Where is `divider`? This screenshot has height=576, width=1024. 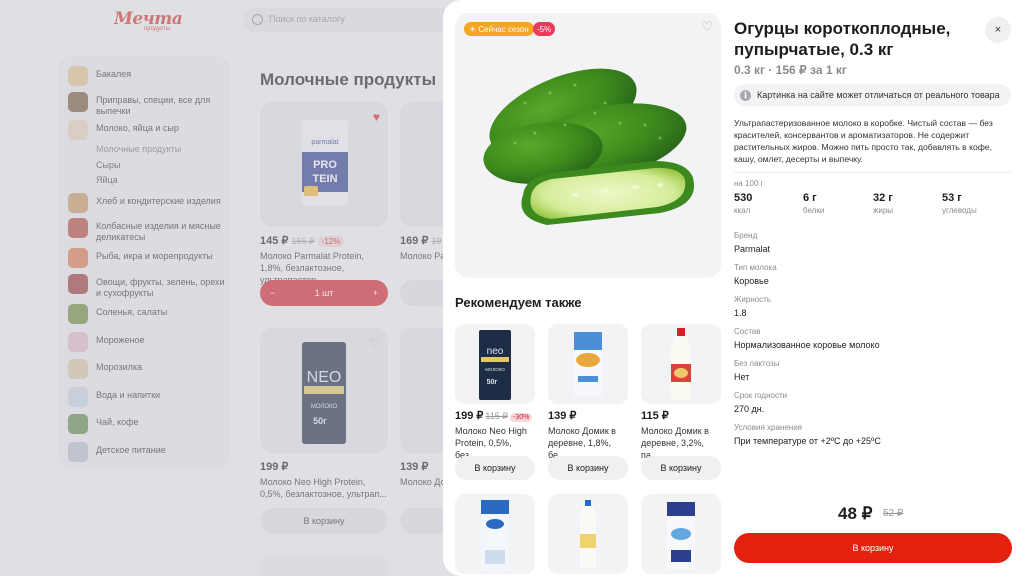 divider is located at coordinates (872, 172).